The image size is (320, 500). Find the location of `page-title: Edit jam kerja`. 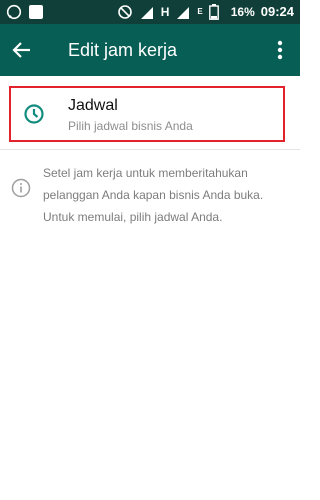

page-title: Edit jam kerja is located at coordinates (123, 50).